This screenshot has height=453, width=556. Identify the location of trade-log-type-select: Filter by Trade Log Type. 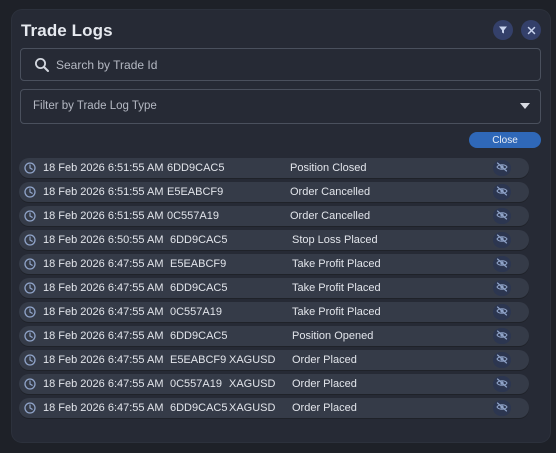
(280, 106).